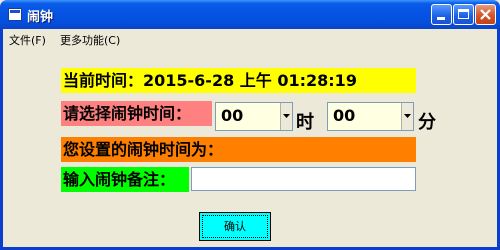  What do you see at coordinates (27, 40) in the screenshot?
I see `menu-file: 文件(F)` at bounding box center [27, 40].